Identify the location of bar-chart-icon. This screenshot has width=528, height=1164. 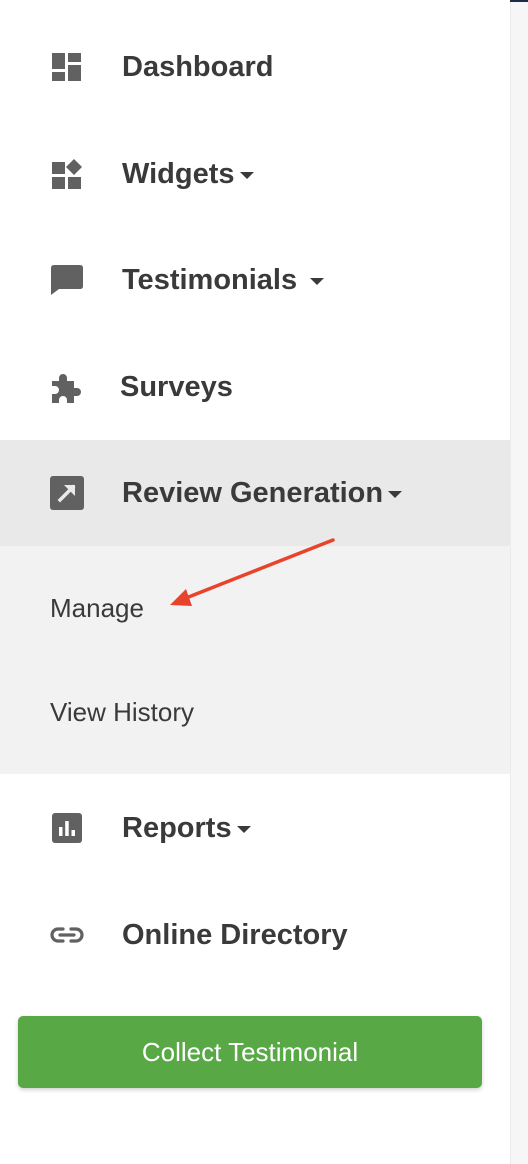
(67, 828).